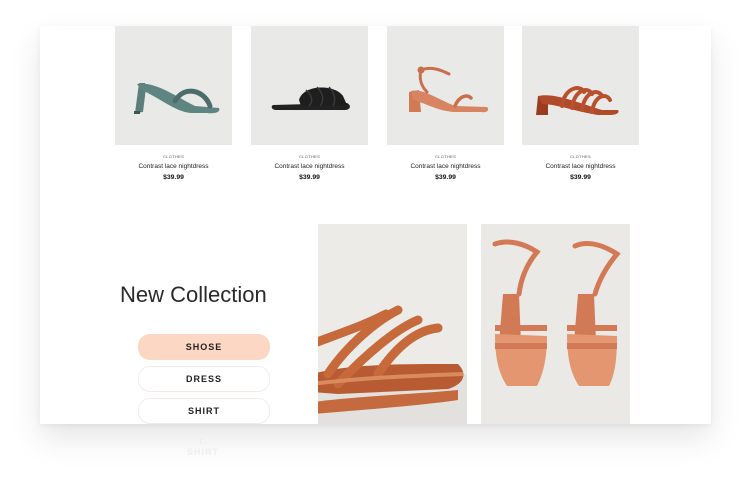 This screenshot has height=478, width=752. What do you see at coordinates (204, 411) in the screenshot?
I see `tab-shirt: SHIRT` at bounding box center [204, 411].